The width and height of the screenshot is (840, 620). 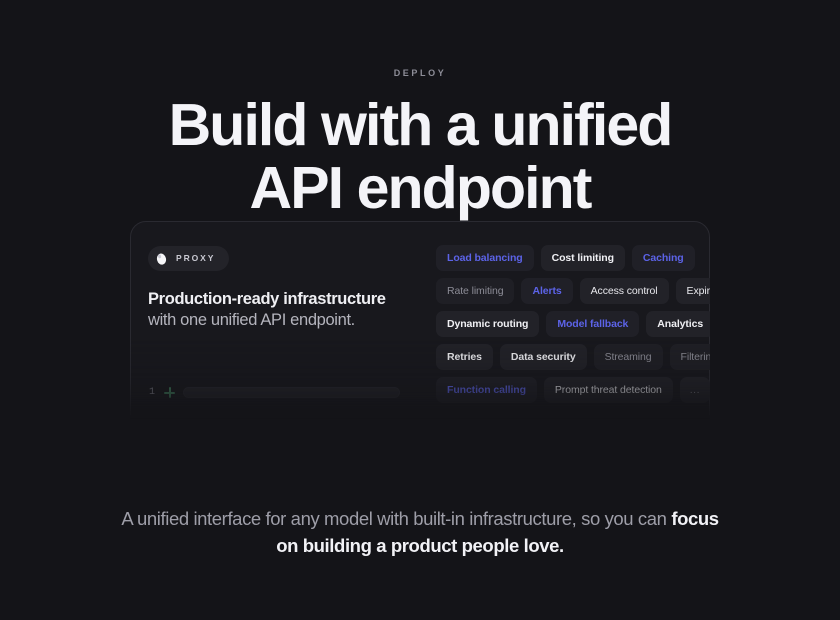 What do you see at coordinates (151, 392) in the screenshot?
I see `composer-count: 1` at bounding box center [151, 392].